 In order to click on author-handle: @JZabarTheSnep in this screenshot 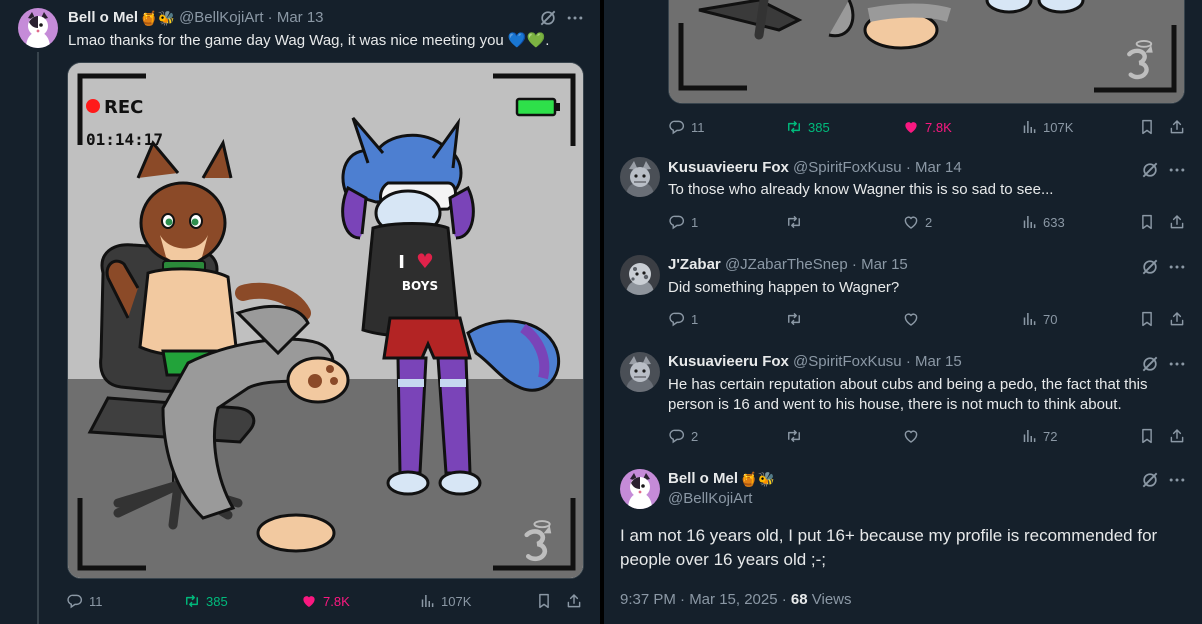, I will do `click(786, 264)`.